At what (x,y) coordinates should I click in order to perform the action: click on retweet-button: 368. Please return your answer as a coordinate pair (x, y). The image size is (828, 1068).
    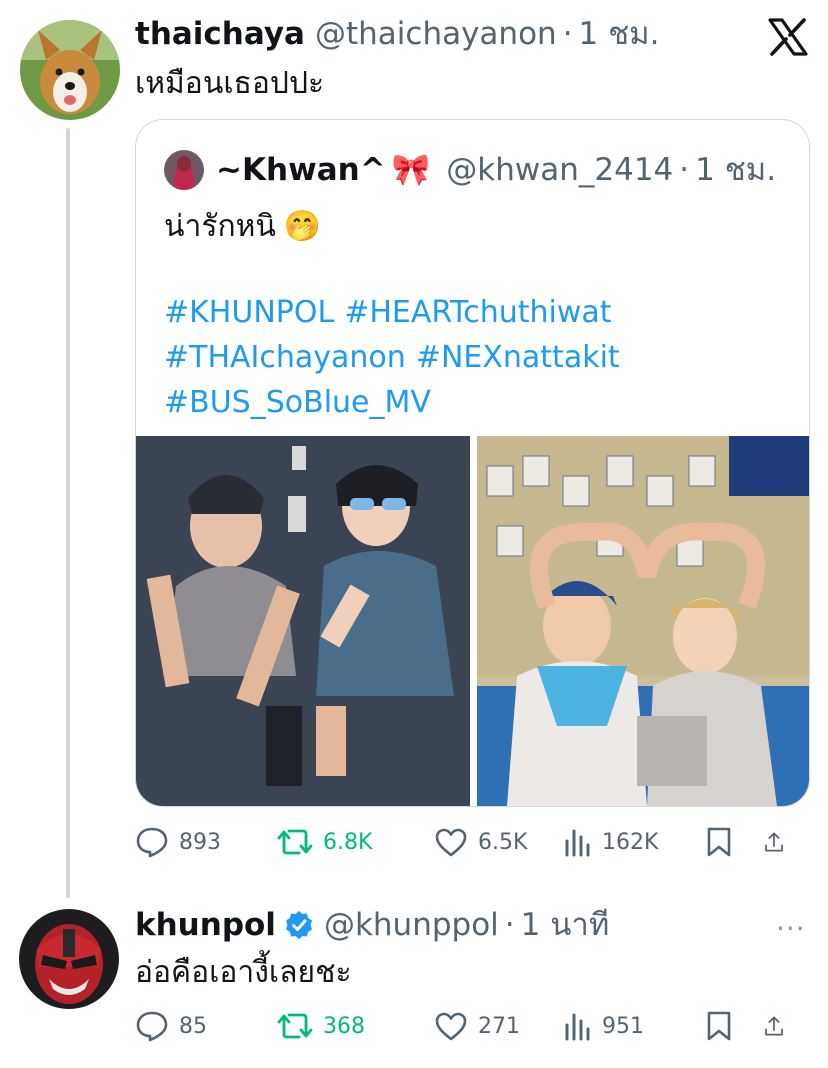
    Looking at the image, I should click on (355, 1026).